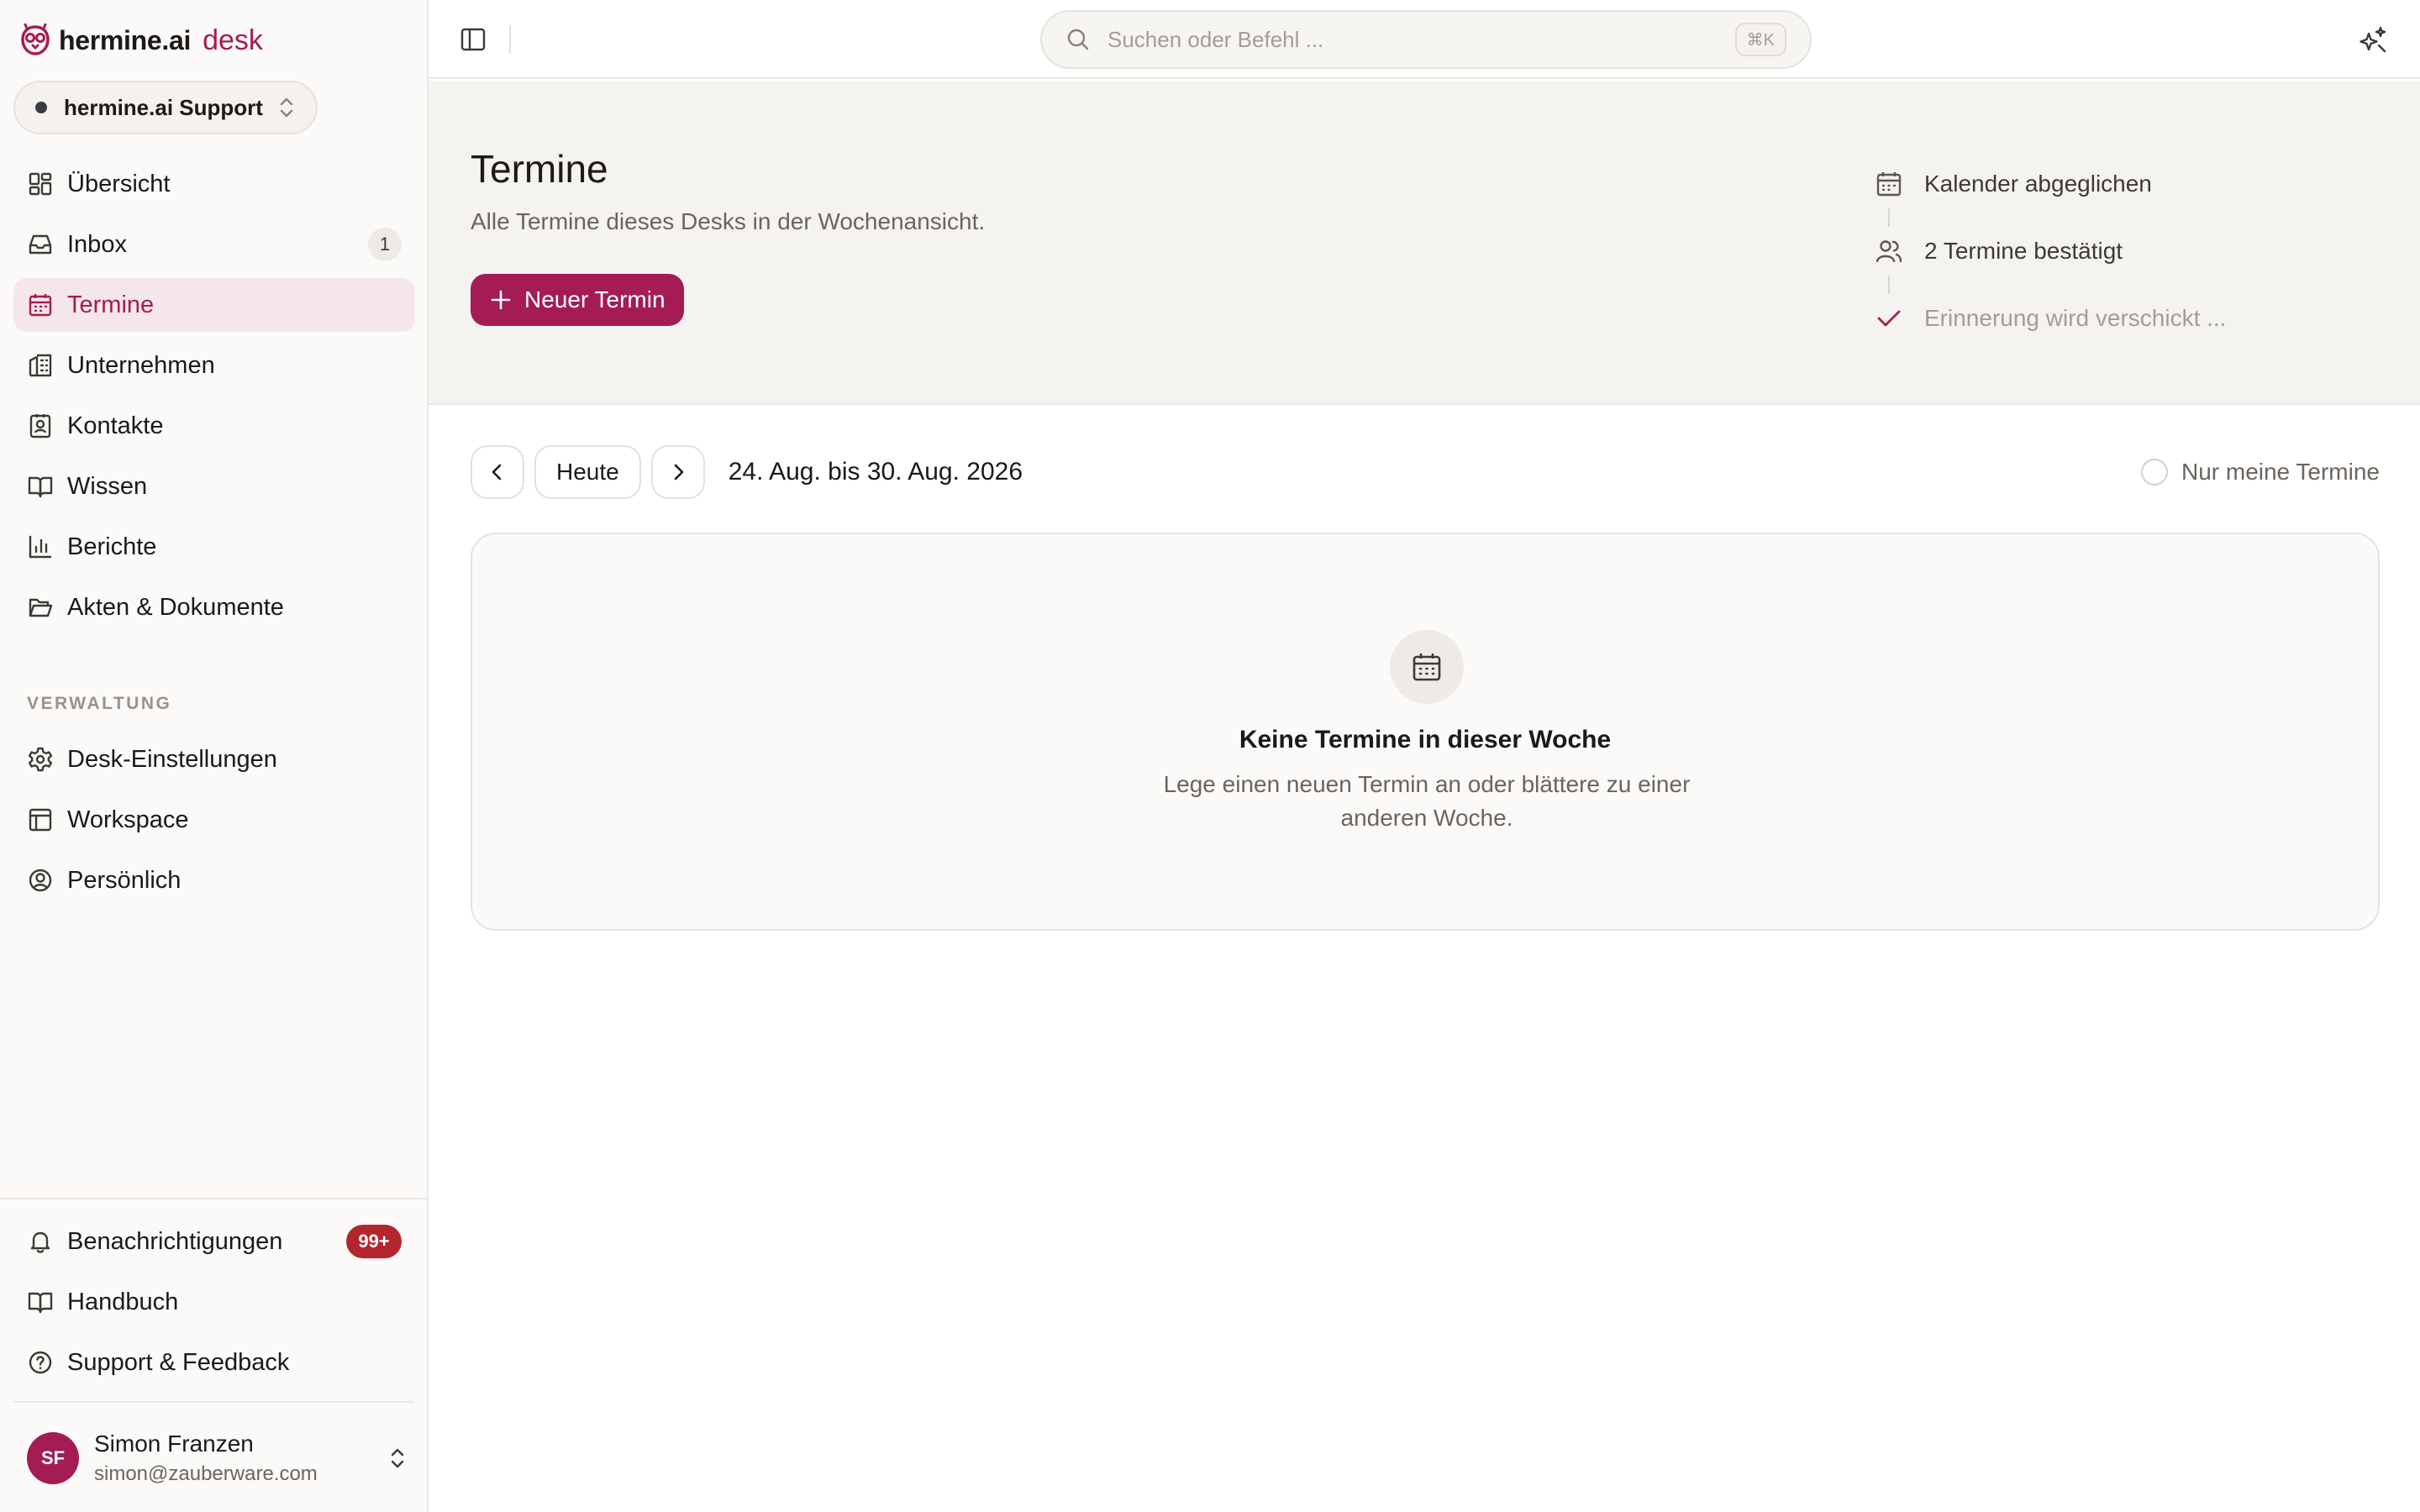 The width and height of the screenshot is (2420, 1512). I want to click on nav-label: Termine, so click(111, 304).